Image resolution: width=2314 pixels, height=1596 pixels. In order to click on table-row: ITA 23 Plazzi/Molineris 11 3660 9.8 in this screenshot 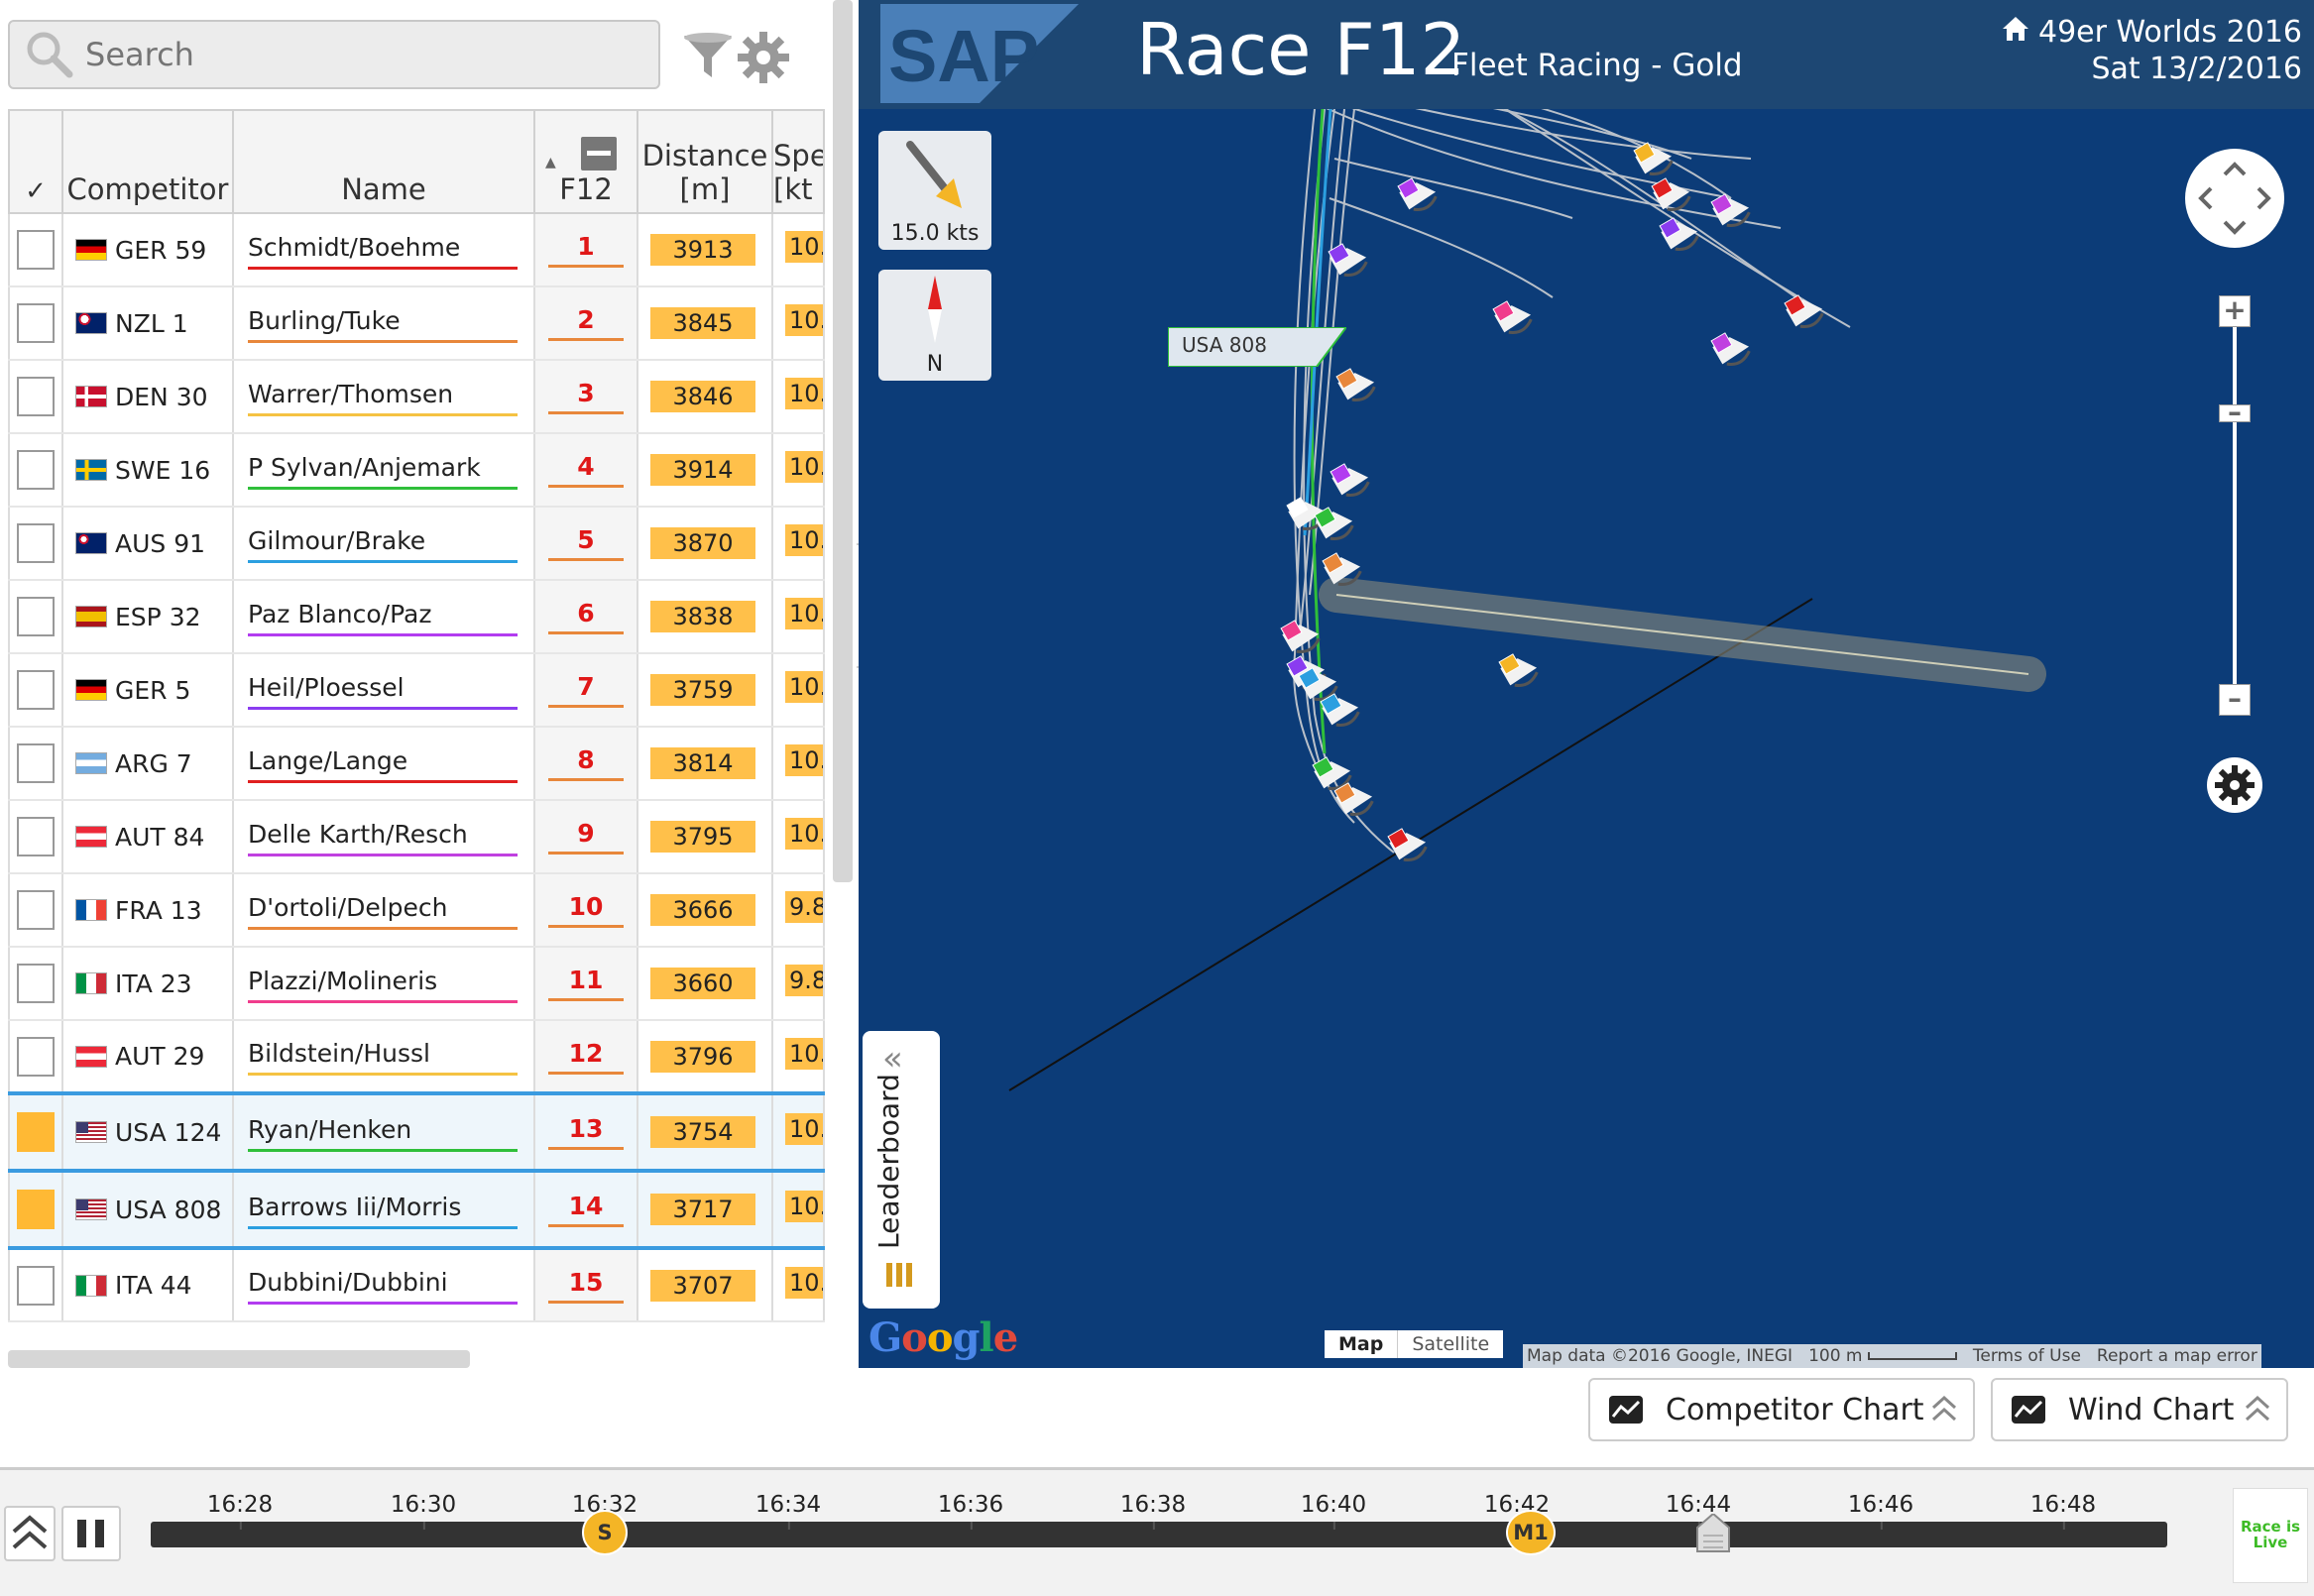, I will do `click(417, 984)`.